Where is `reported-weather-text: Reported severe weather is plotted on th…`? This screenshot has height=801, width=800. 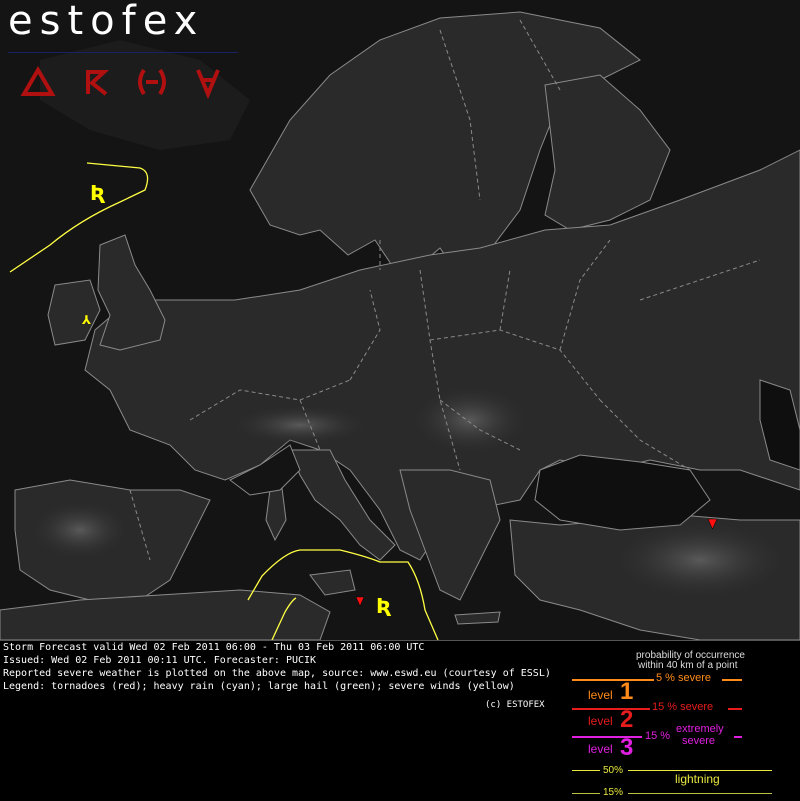 reported-weather-text: Reported severe weather is plotted on th… is located at coordinates (277, 673).